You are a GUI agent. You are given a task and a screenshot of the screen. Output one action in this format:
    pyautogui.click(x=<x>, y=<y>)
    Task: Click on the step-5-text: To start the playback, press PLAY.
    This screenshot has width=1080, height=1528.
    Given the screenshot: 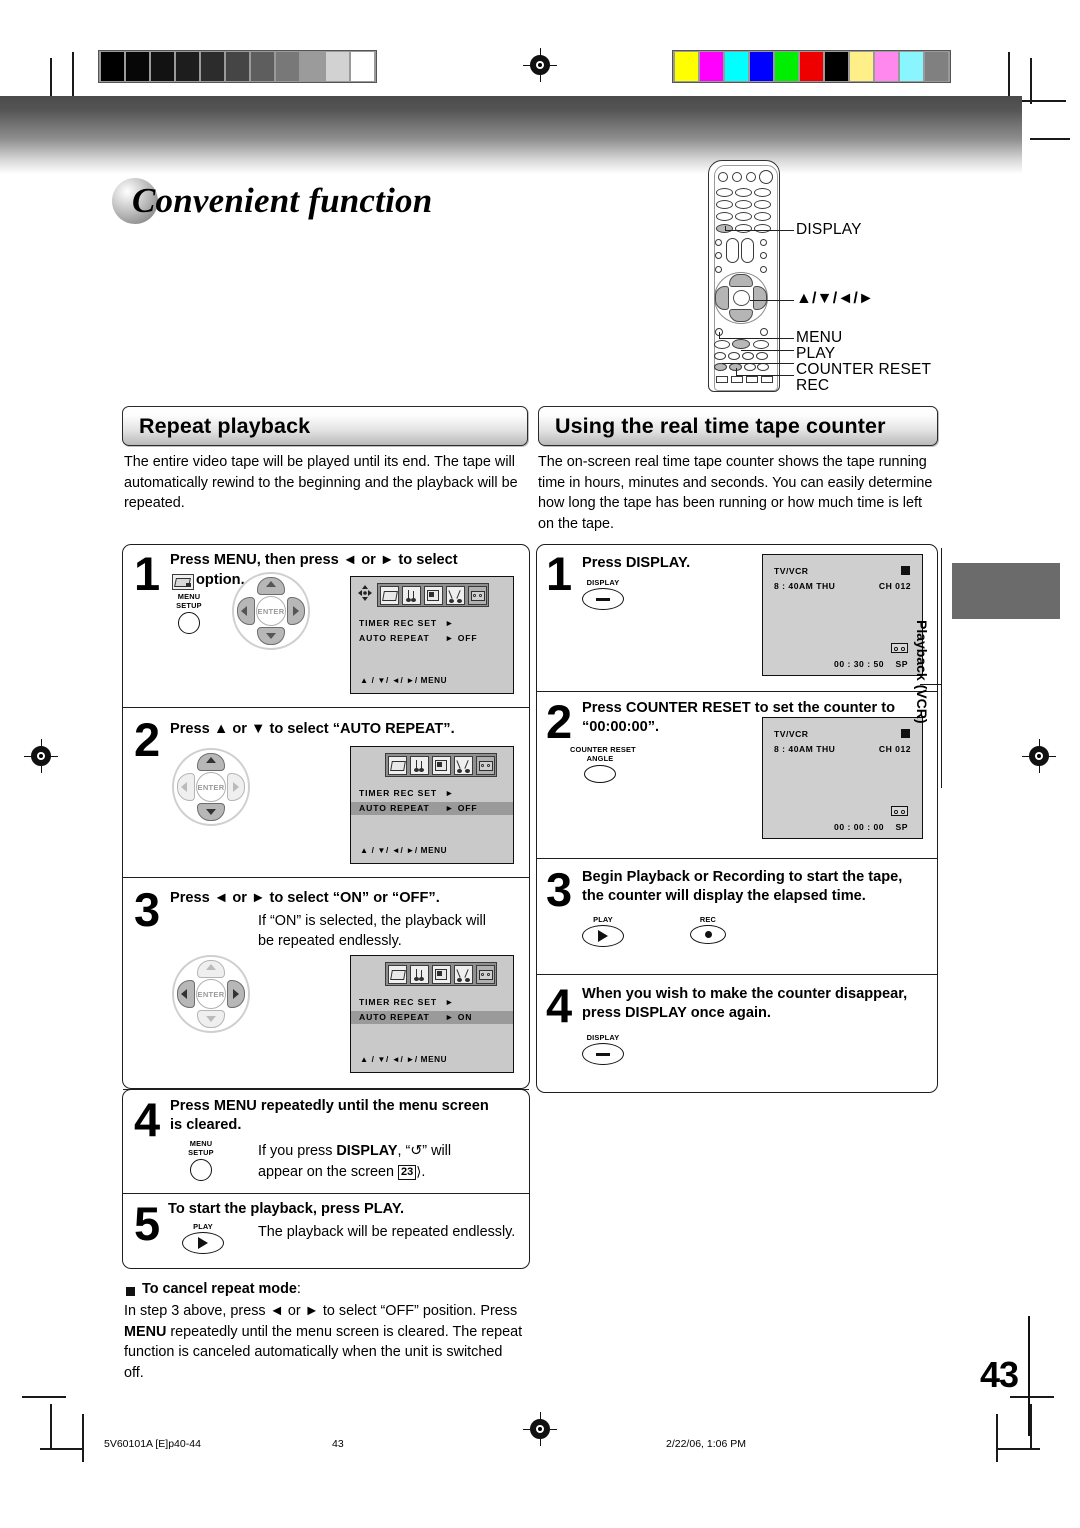 What is the action you would take?
    pyautogui.click(x=286, y=1209)
    